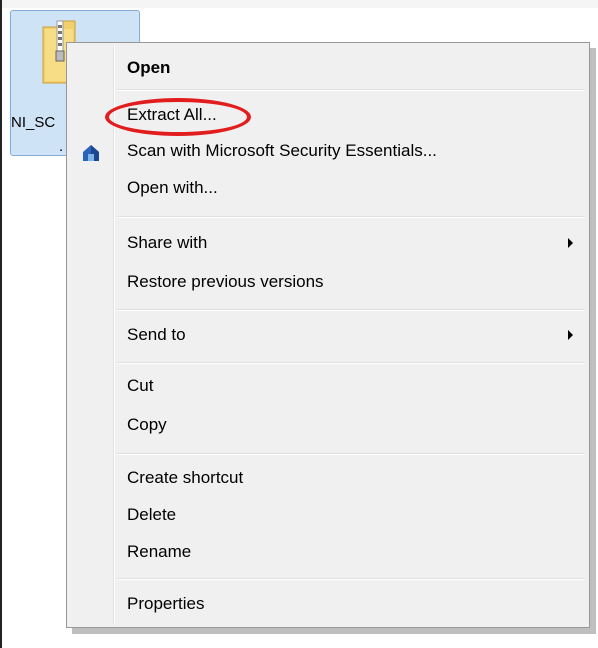 The height and width of the screenshot is (648, 598). I want to click on menu-item-rename: Rename, so click(328, 553).